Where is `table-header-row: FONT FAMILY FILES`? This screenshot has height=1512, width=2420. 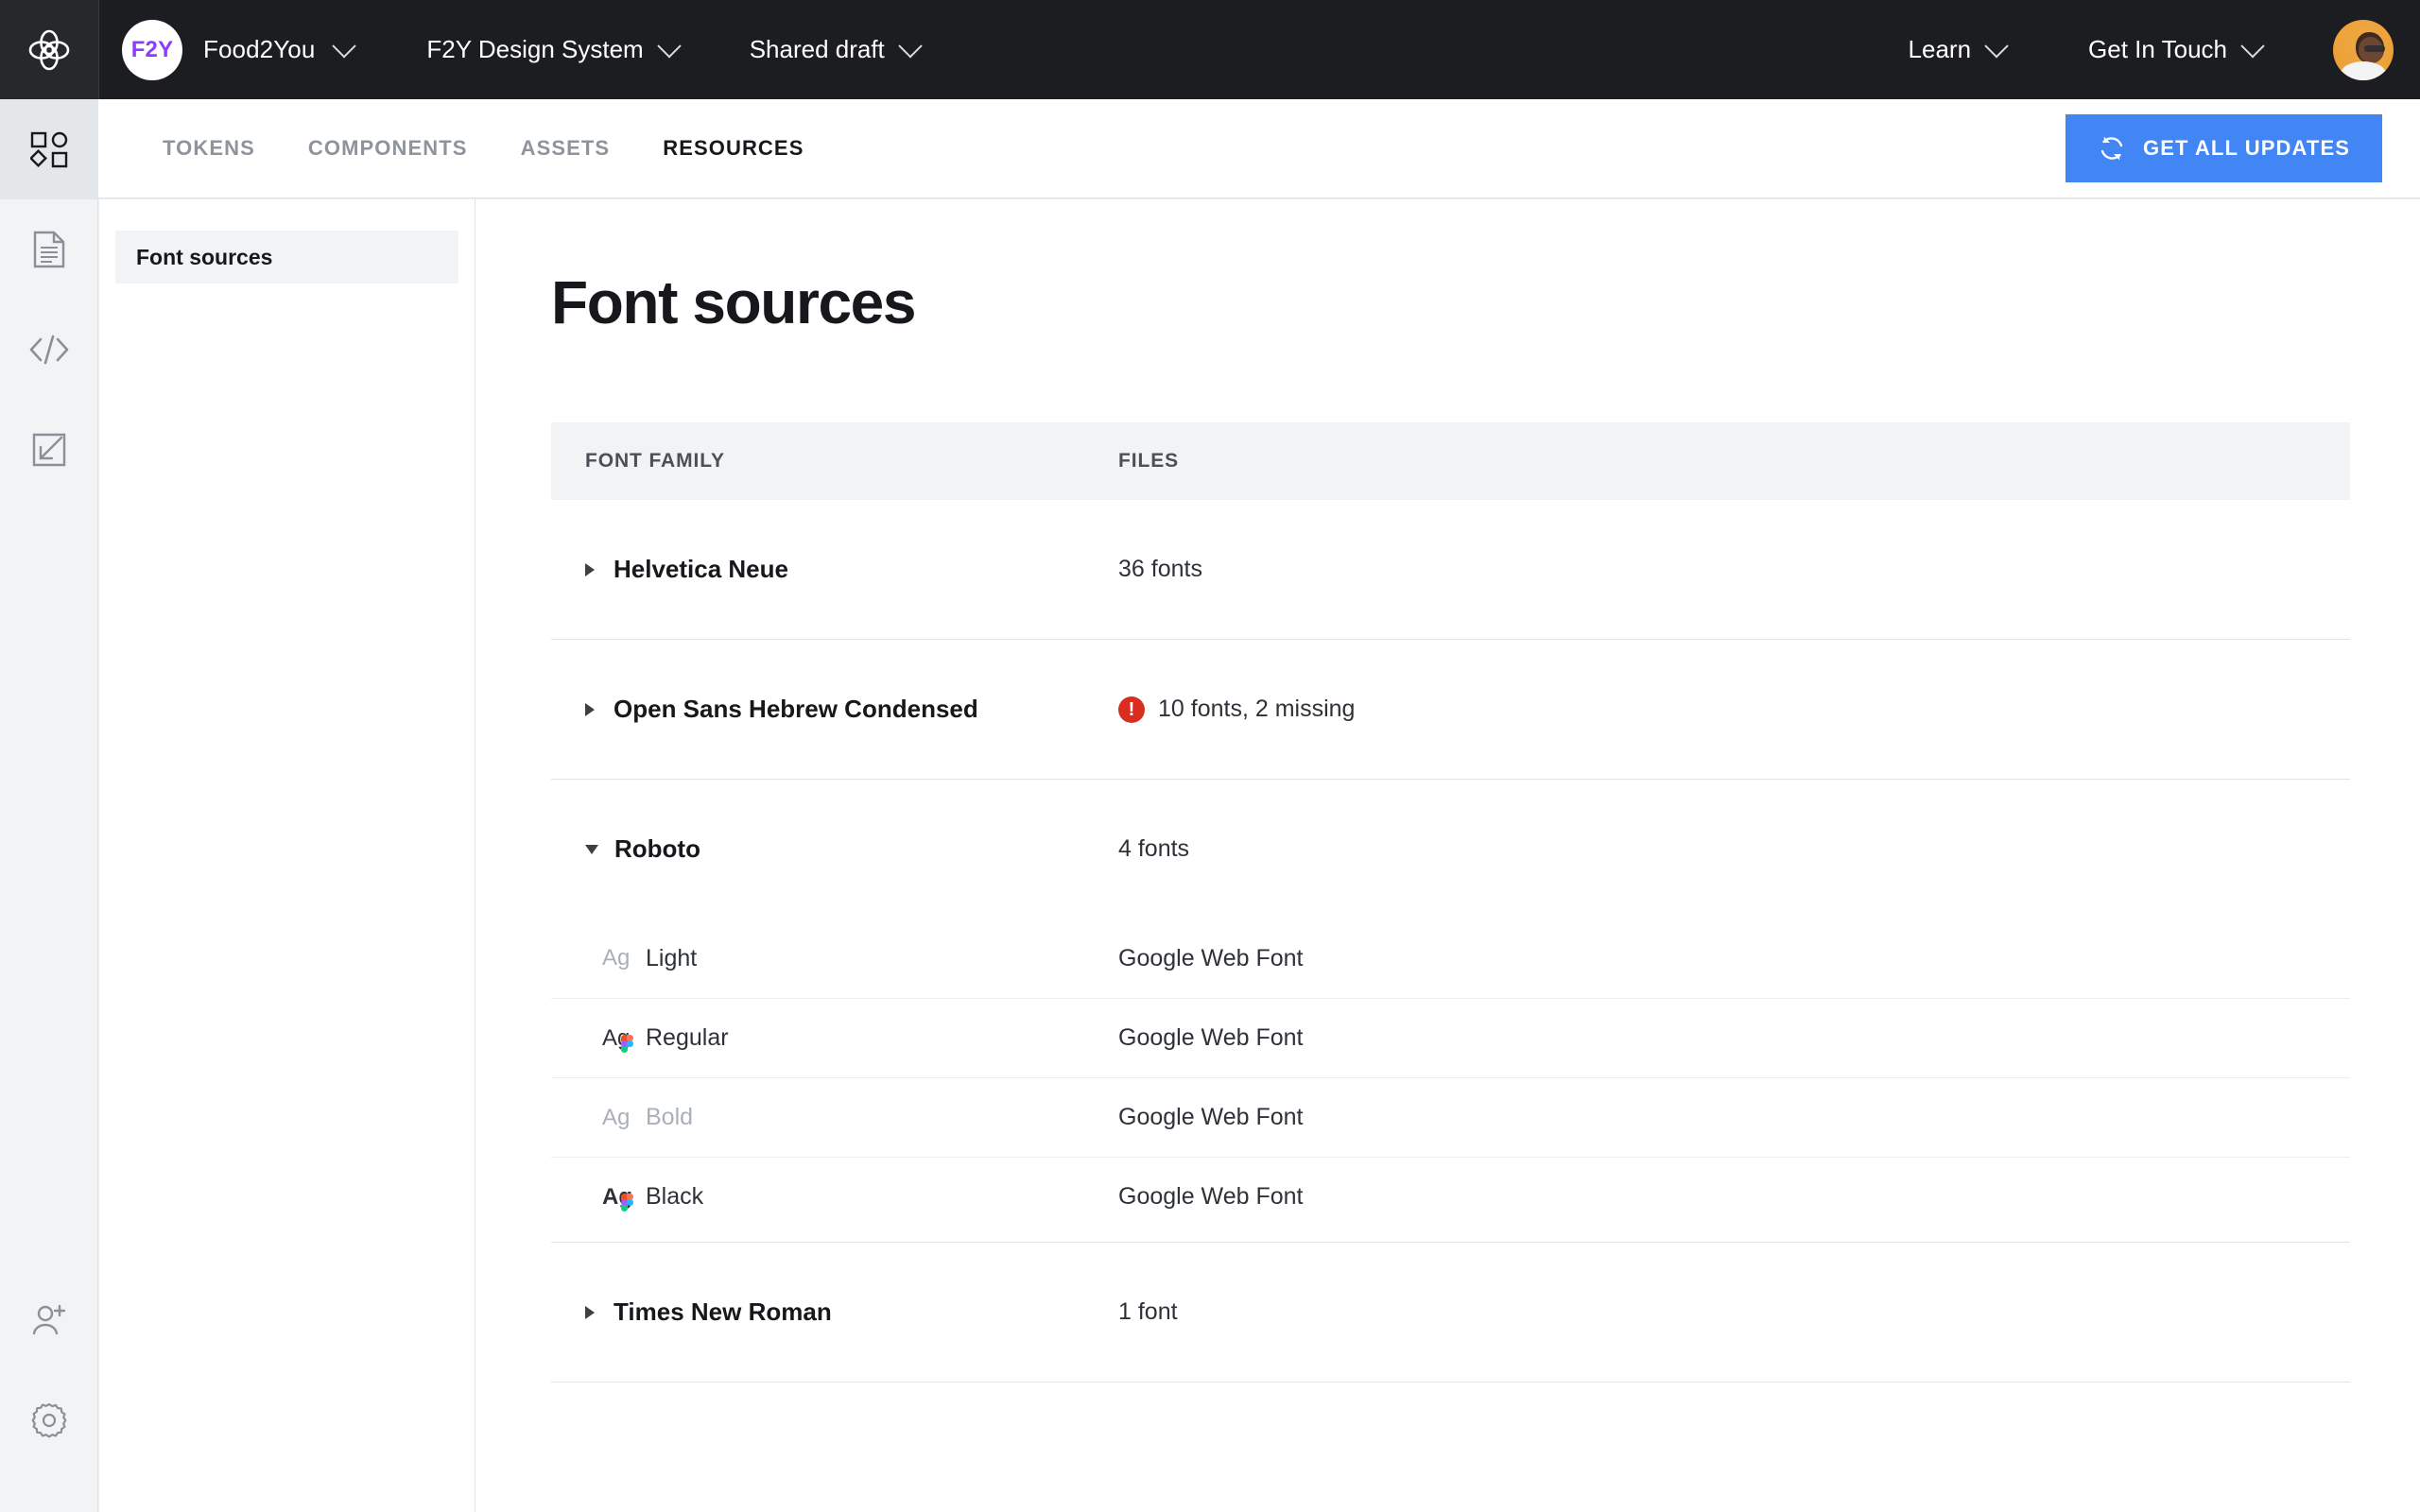
table-header-row: FONT FAMILY FILES is located at coordinates (1450, 461).